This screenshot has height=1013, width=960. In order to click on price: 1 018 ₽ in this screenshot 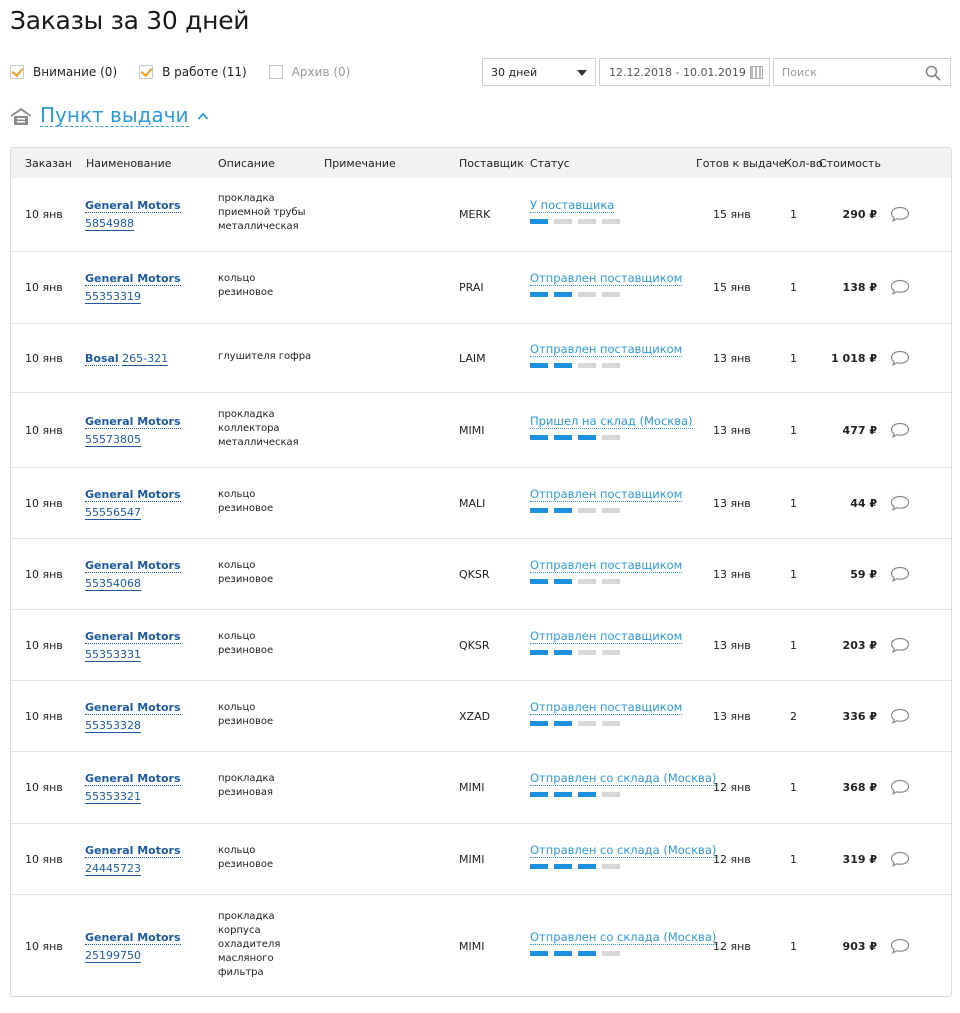, I will do `click(854, 358)`.